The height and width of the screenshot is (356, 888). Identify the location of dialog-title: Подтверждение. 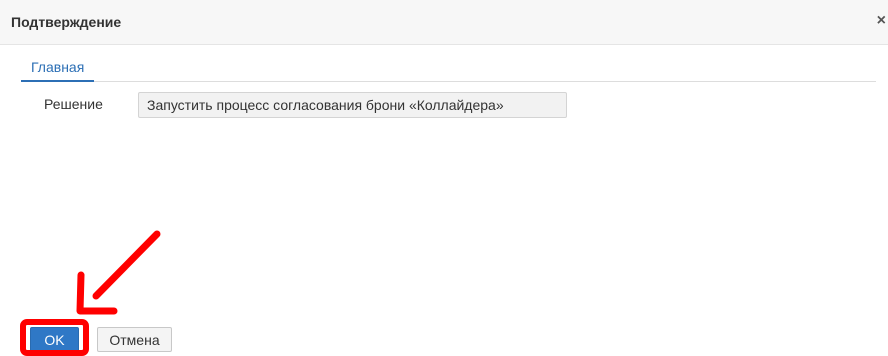
(66, 22).